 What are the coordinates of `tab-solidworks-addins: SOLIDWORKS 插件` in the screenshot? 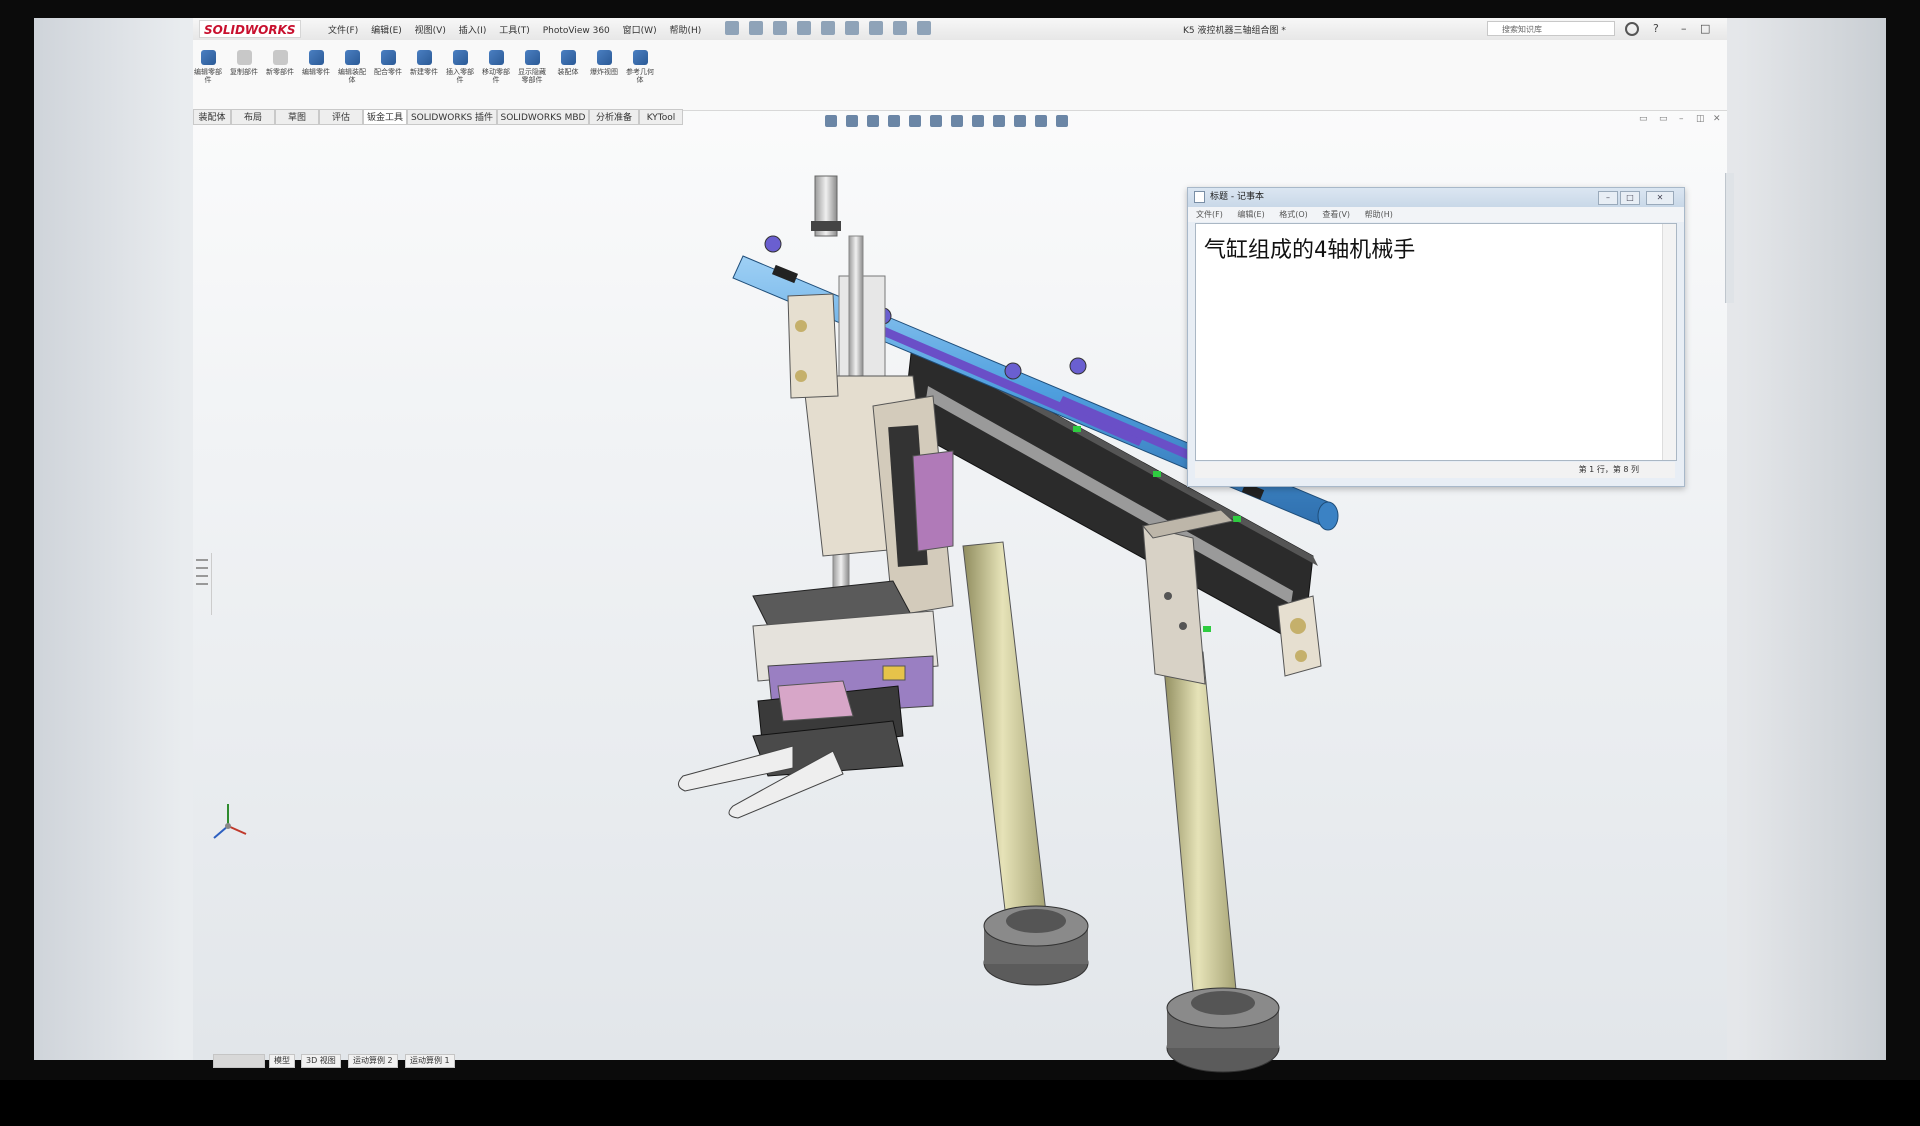 It's located at (452, 117).